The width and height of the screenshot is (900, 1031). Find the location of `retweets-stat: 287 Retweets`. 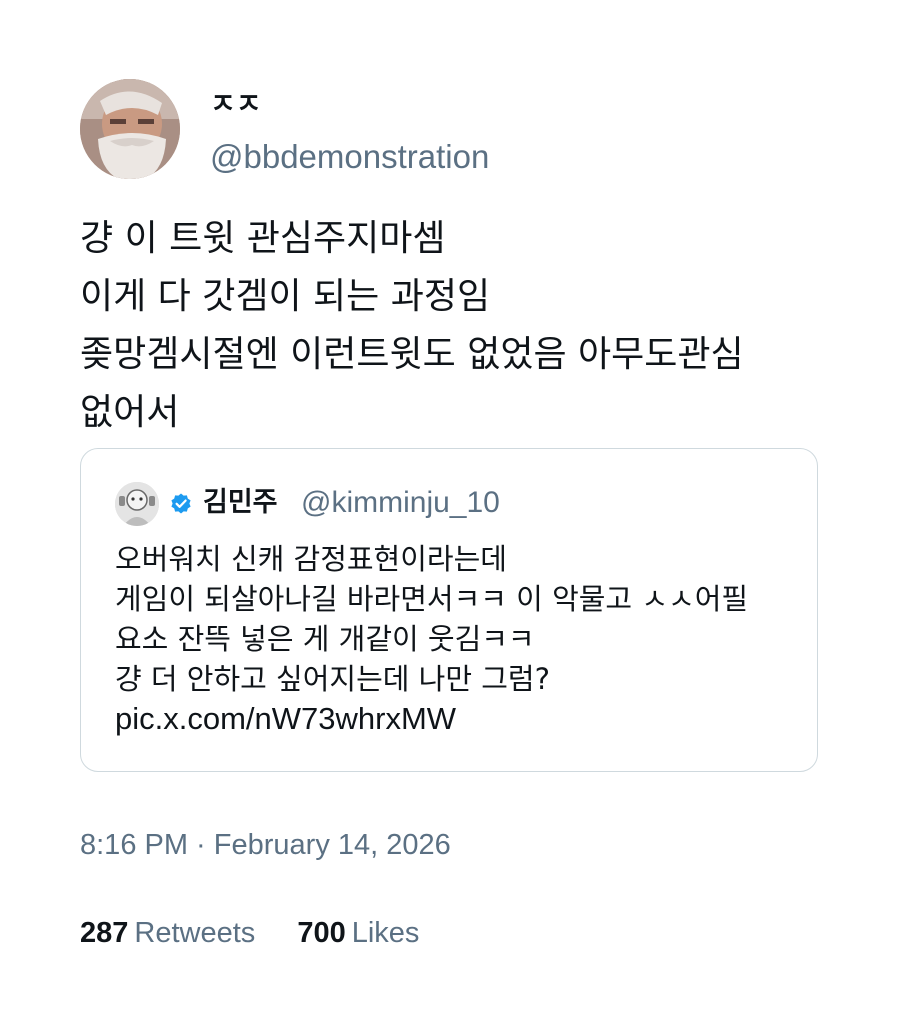

retweets-stat: 287 Retweets is located at coordinates (167, 933).